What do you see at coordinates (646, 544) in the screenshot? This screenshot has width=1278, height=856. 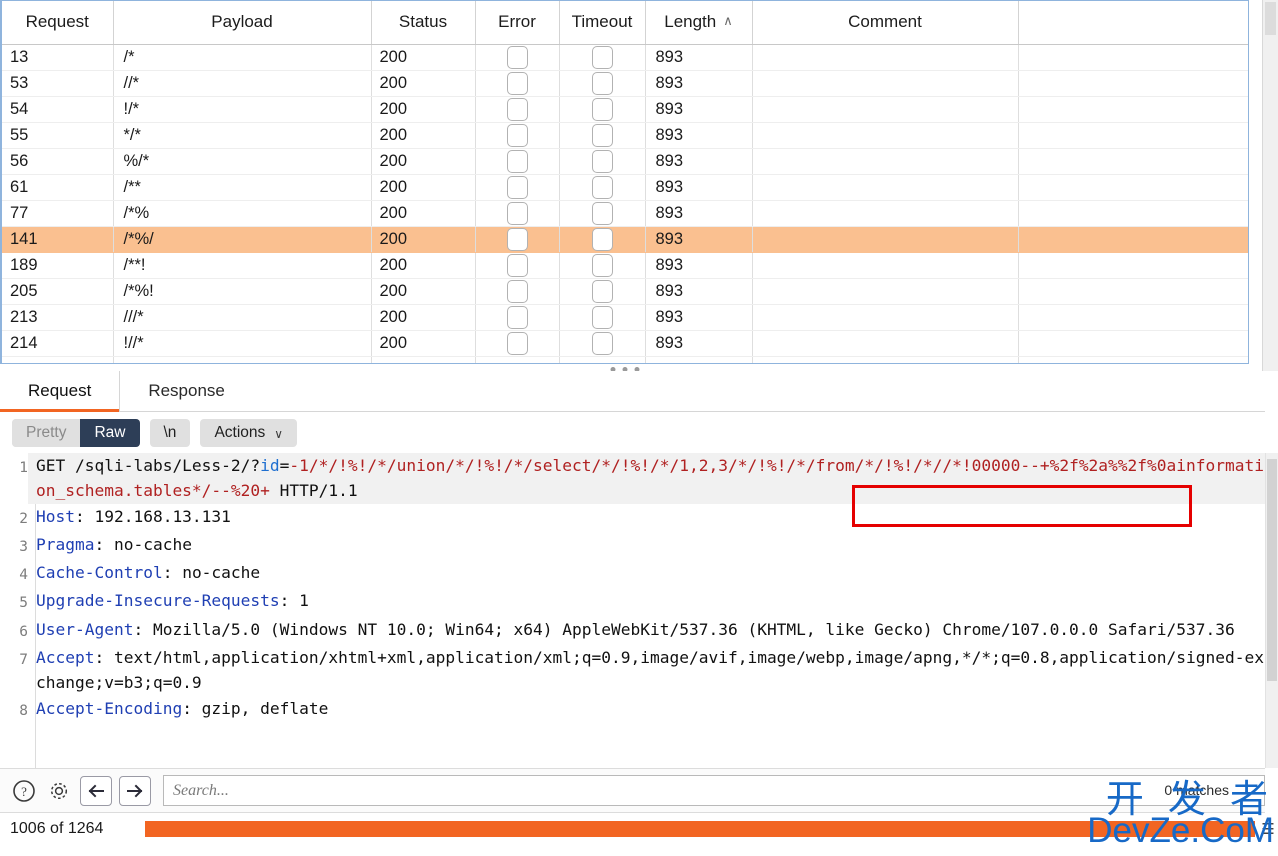 I see `line-text: Pragma: no-cache` at bounding box center [646, 544].